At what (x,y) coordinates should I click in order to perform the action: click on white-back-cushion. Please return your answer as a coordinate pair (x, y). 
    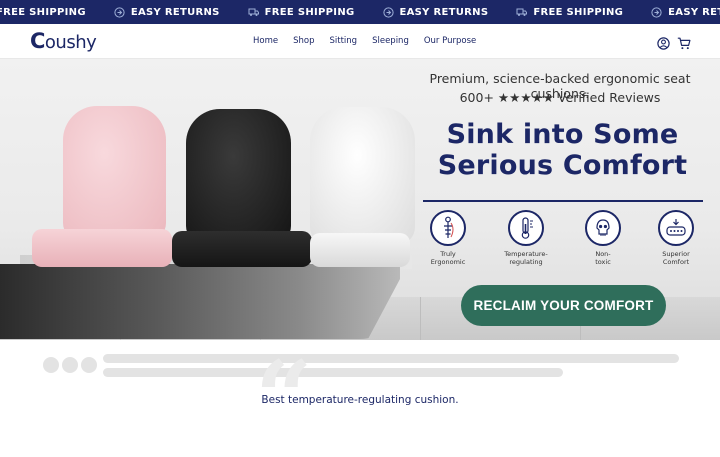
    Looking at the image, I should click on (362, 176).